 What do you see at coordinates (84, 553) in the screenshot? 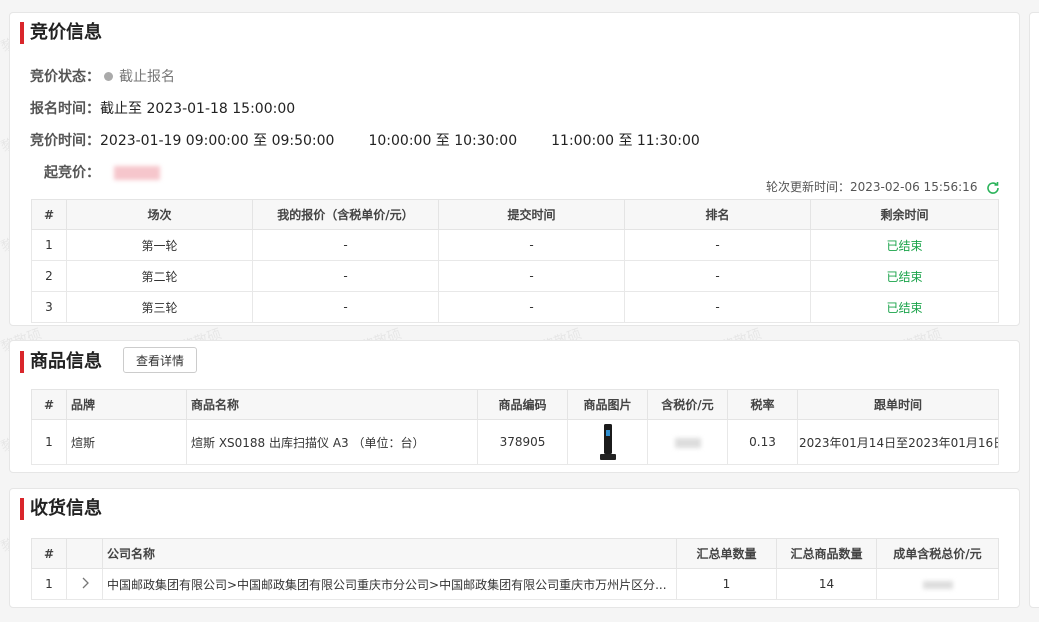
I see `col-header-expand` at bounding box center [84, 553].